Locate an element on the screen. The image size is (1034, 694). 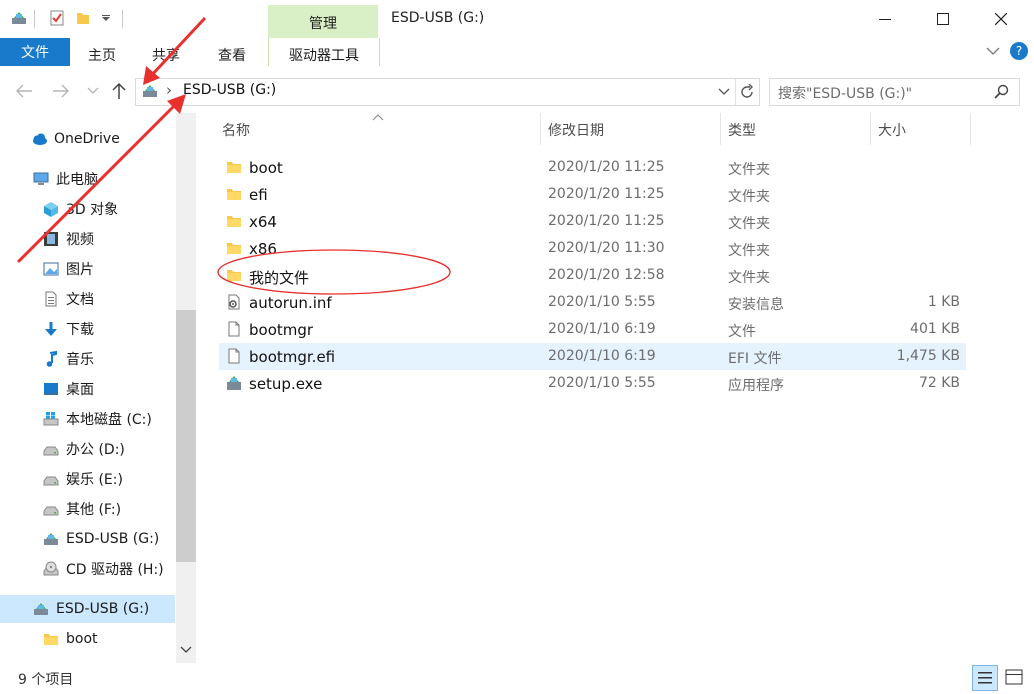
column-header-date: 修改日期 is located at coordinates (576, 130).